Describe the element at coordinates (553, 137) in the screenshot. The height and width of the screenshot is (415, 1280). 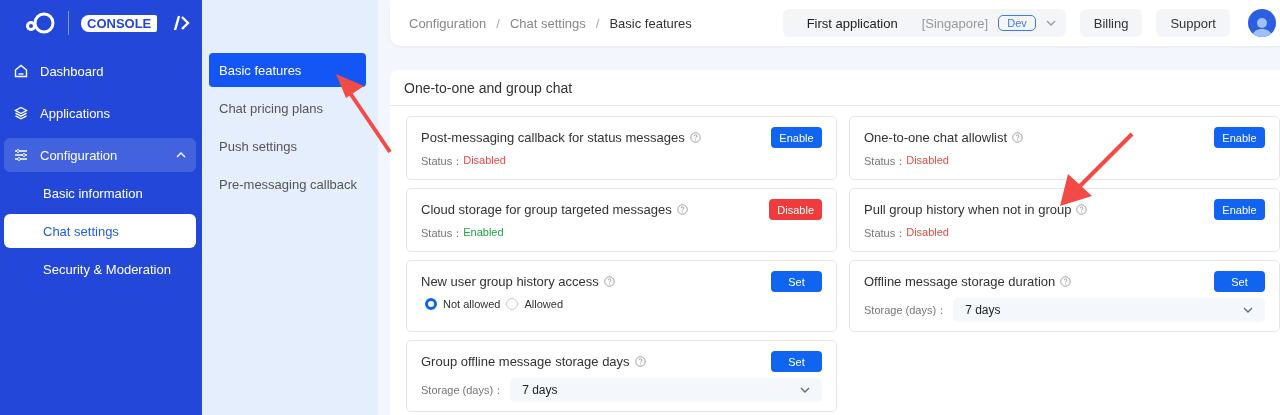
I see `setting-title: Post-messaging callback for status messages` at that location.